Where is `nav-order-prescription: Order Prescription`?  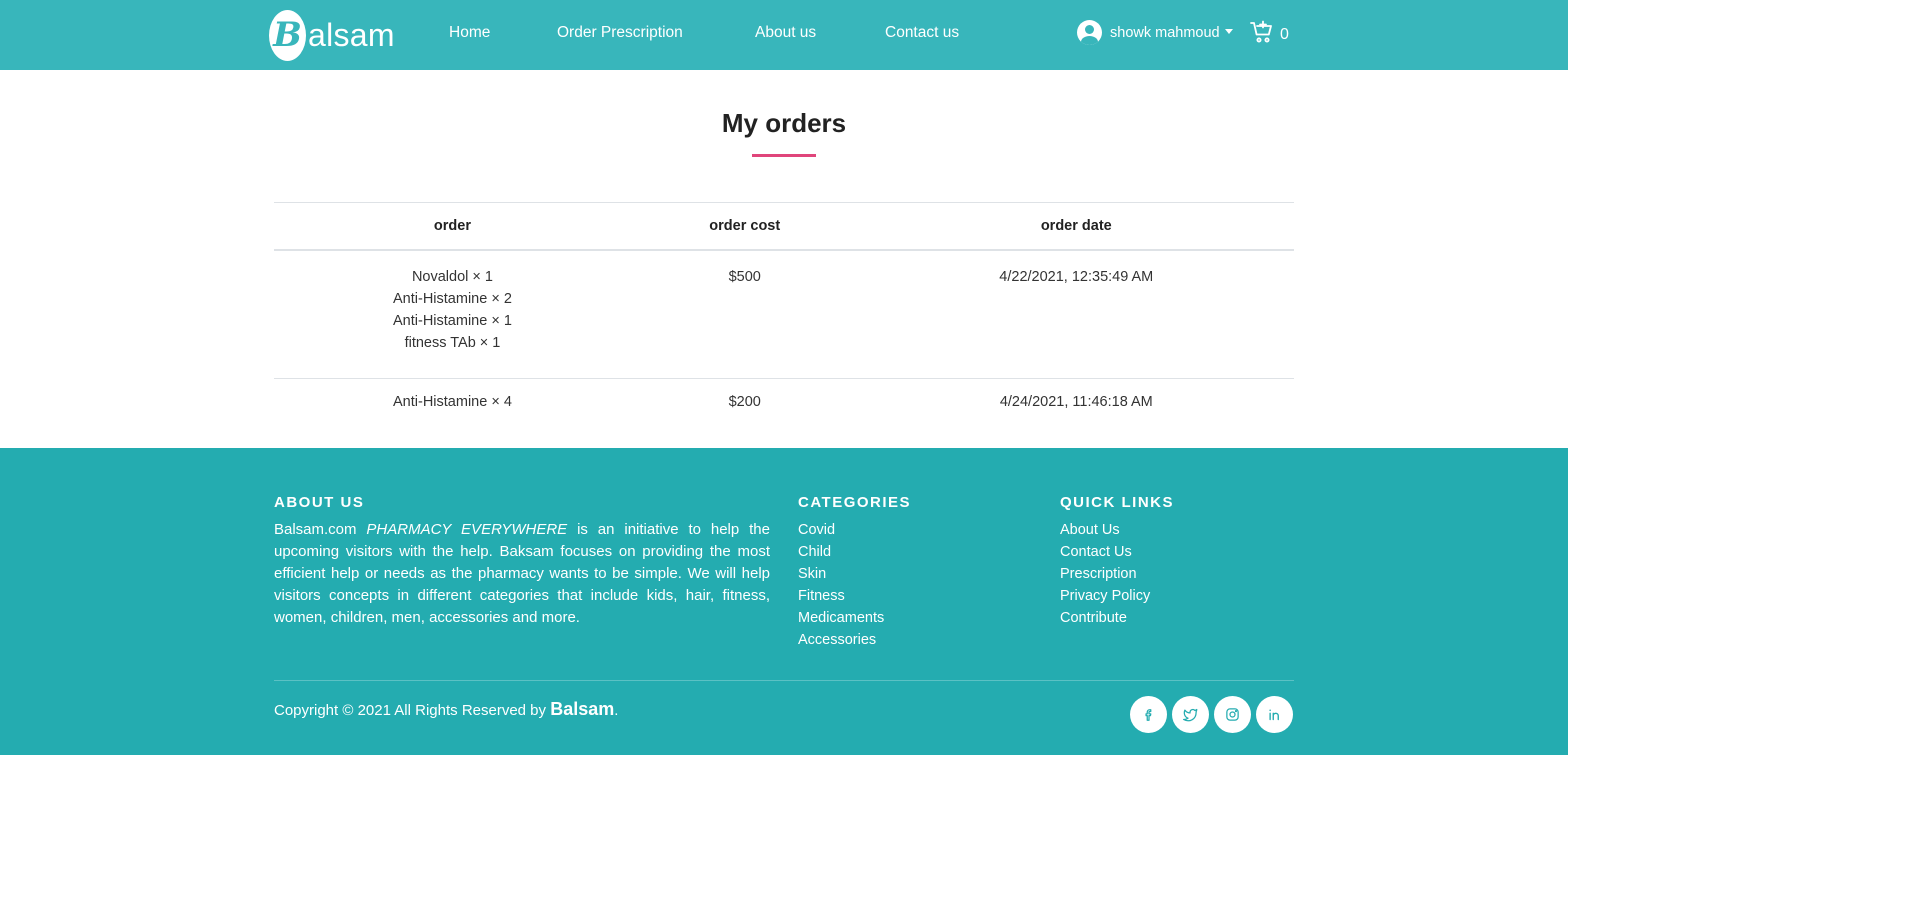
nav-order-prescription: Order Prescription is located at coordinates (620, 33).